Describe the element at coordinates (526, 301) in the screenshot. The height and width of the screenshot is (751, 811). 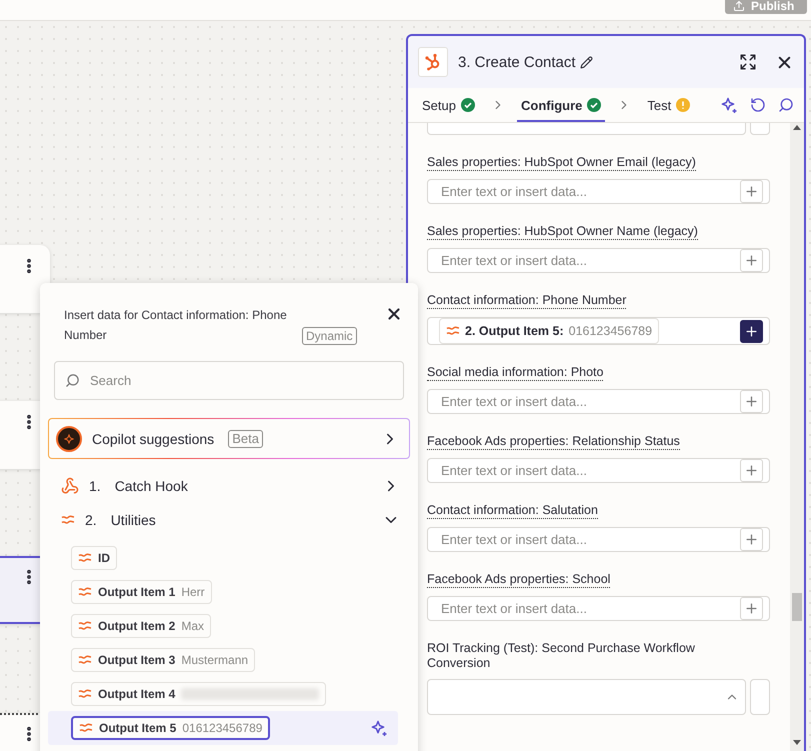
I see `field-label: Contact information: Phone Number` at that location.